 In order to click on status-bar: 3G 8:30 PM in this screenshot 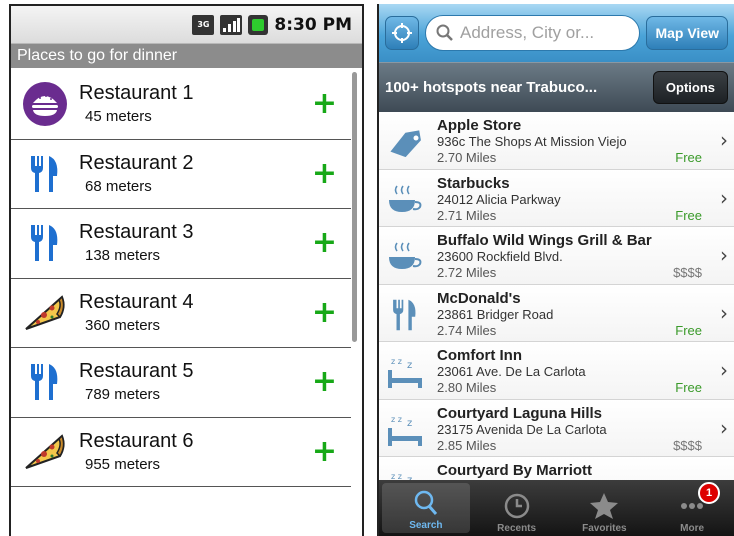, I will do `click(186, 25)`.